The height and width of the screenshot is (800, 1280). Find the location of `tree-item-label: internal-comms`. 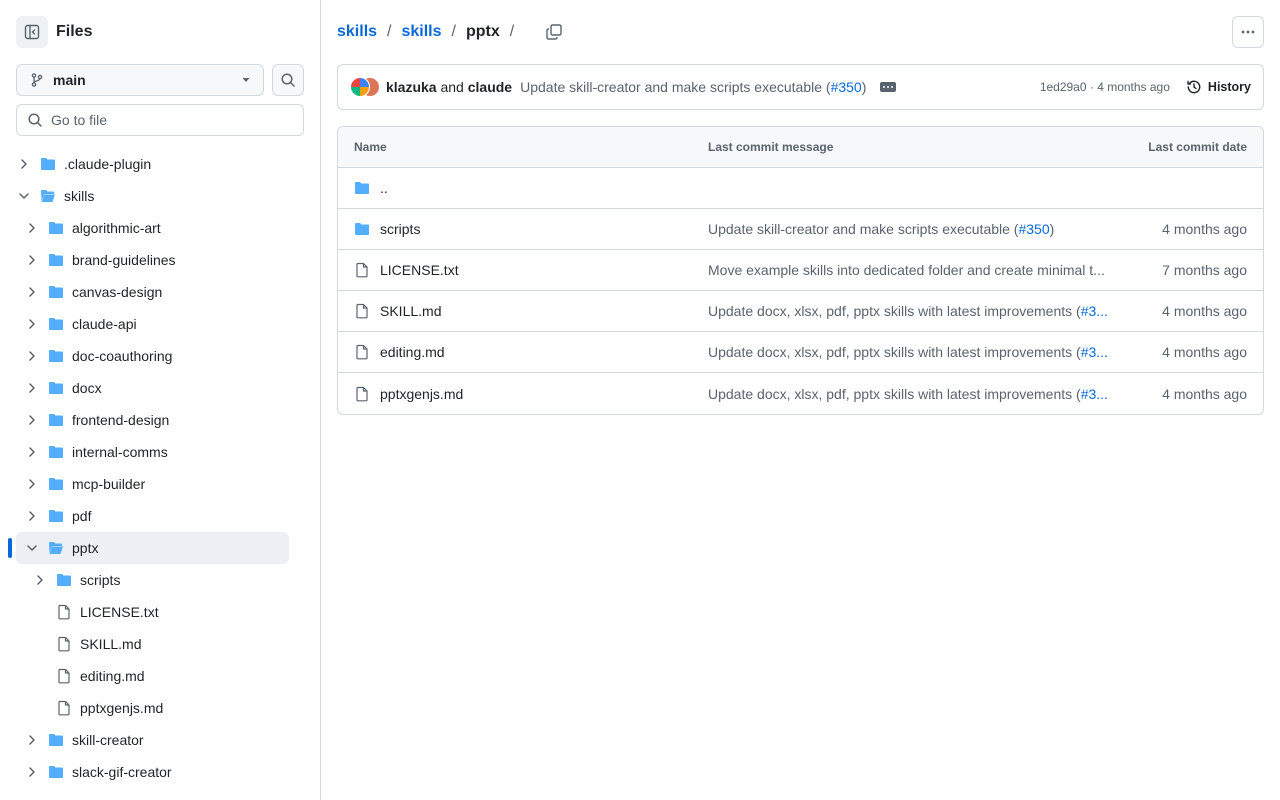

tree-item-label: internal-comms is located at coordinates (120, 452).